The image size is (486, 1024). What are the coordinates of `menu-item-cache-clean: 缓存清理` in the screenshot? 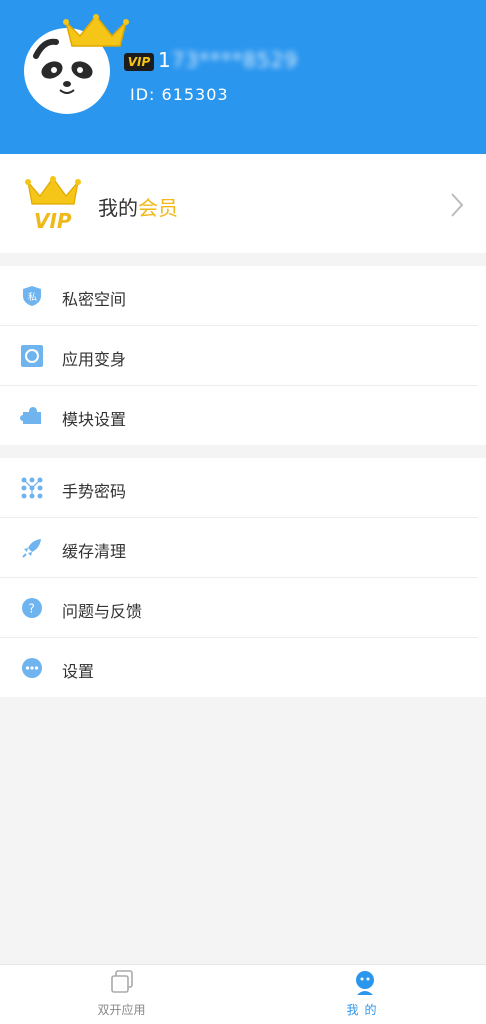 It's located at (243, 548).